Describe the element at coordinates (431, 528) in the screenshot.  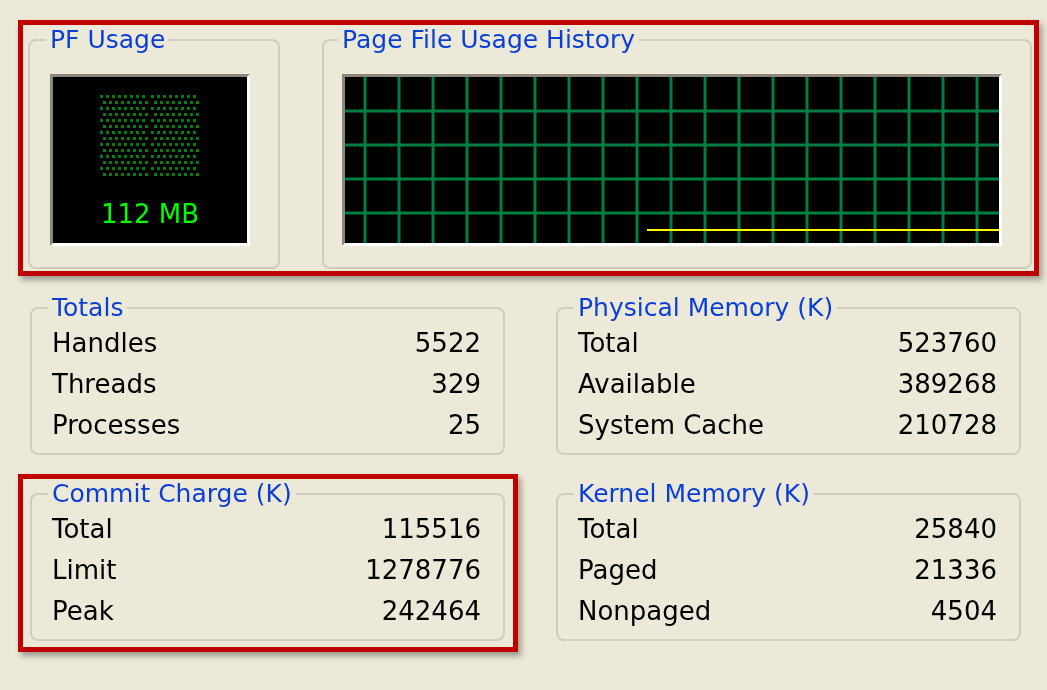
I see `stat-value: 115516` at that location.